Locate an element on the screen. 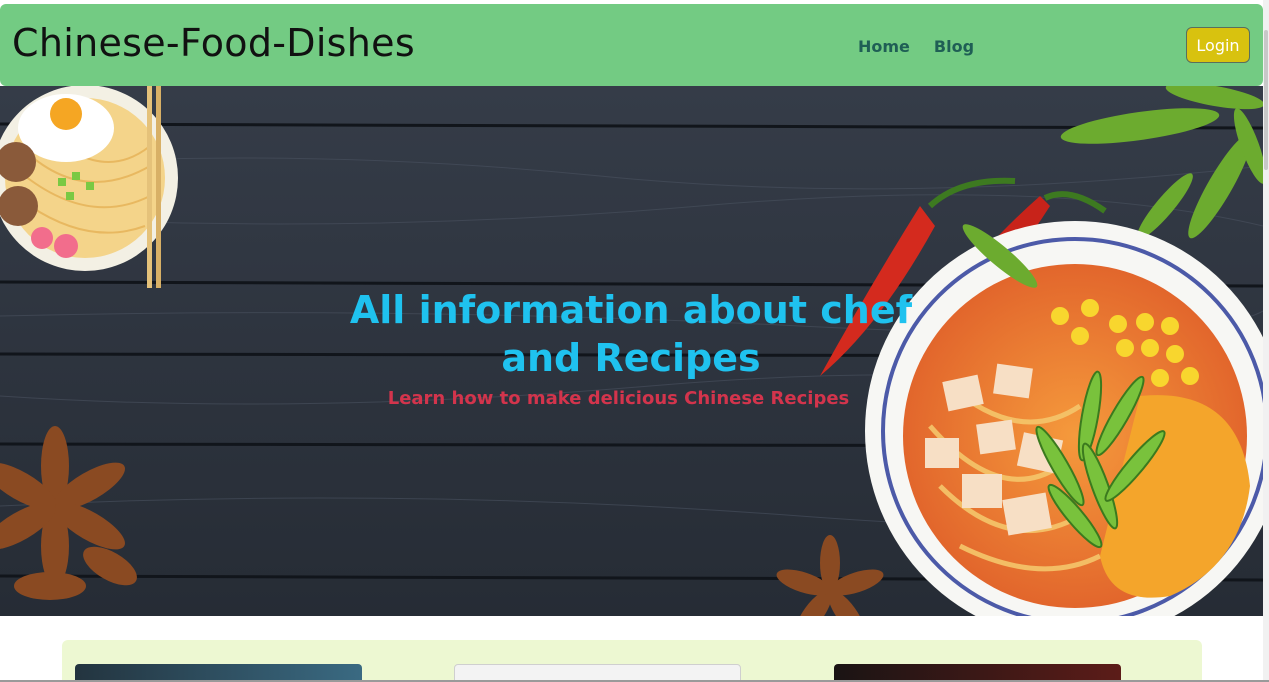 Image resolution: width=1269 pixels, height=682 pixels. nav-home-link: Home is located at coordinates (884, 46).